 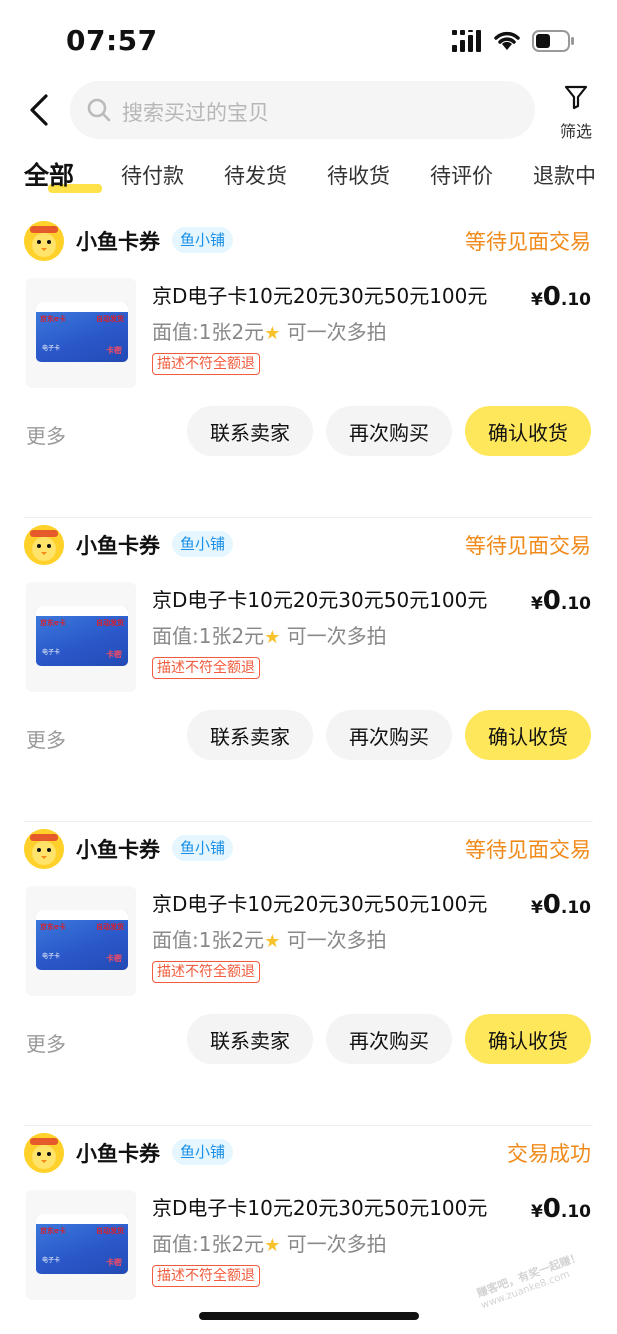 What do you see at coordinates (358, 175) in the screenshot?
I see `tab-pending-receipt: 待收货` at bounding box center [358, 175].